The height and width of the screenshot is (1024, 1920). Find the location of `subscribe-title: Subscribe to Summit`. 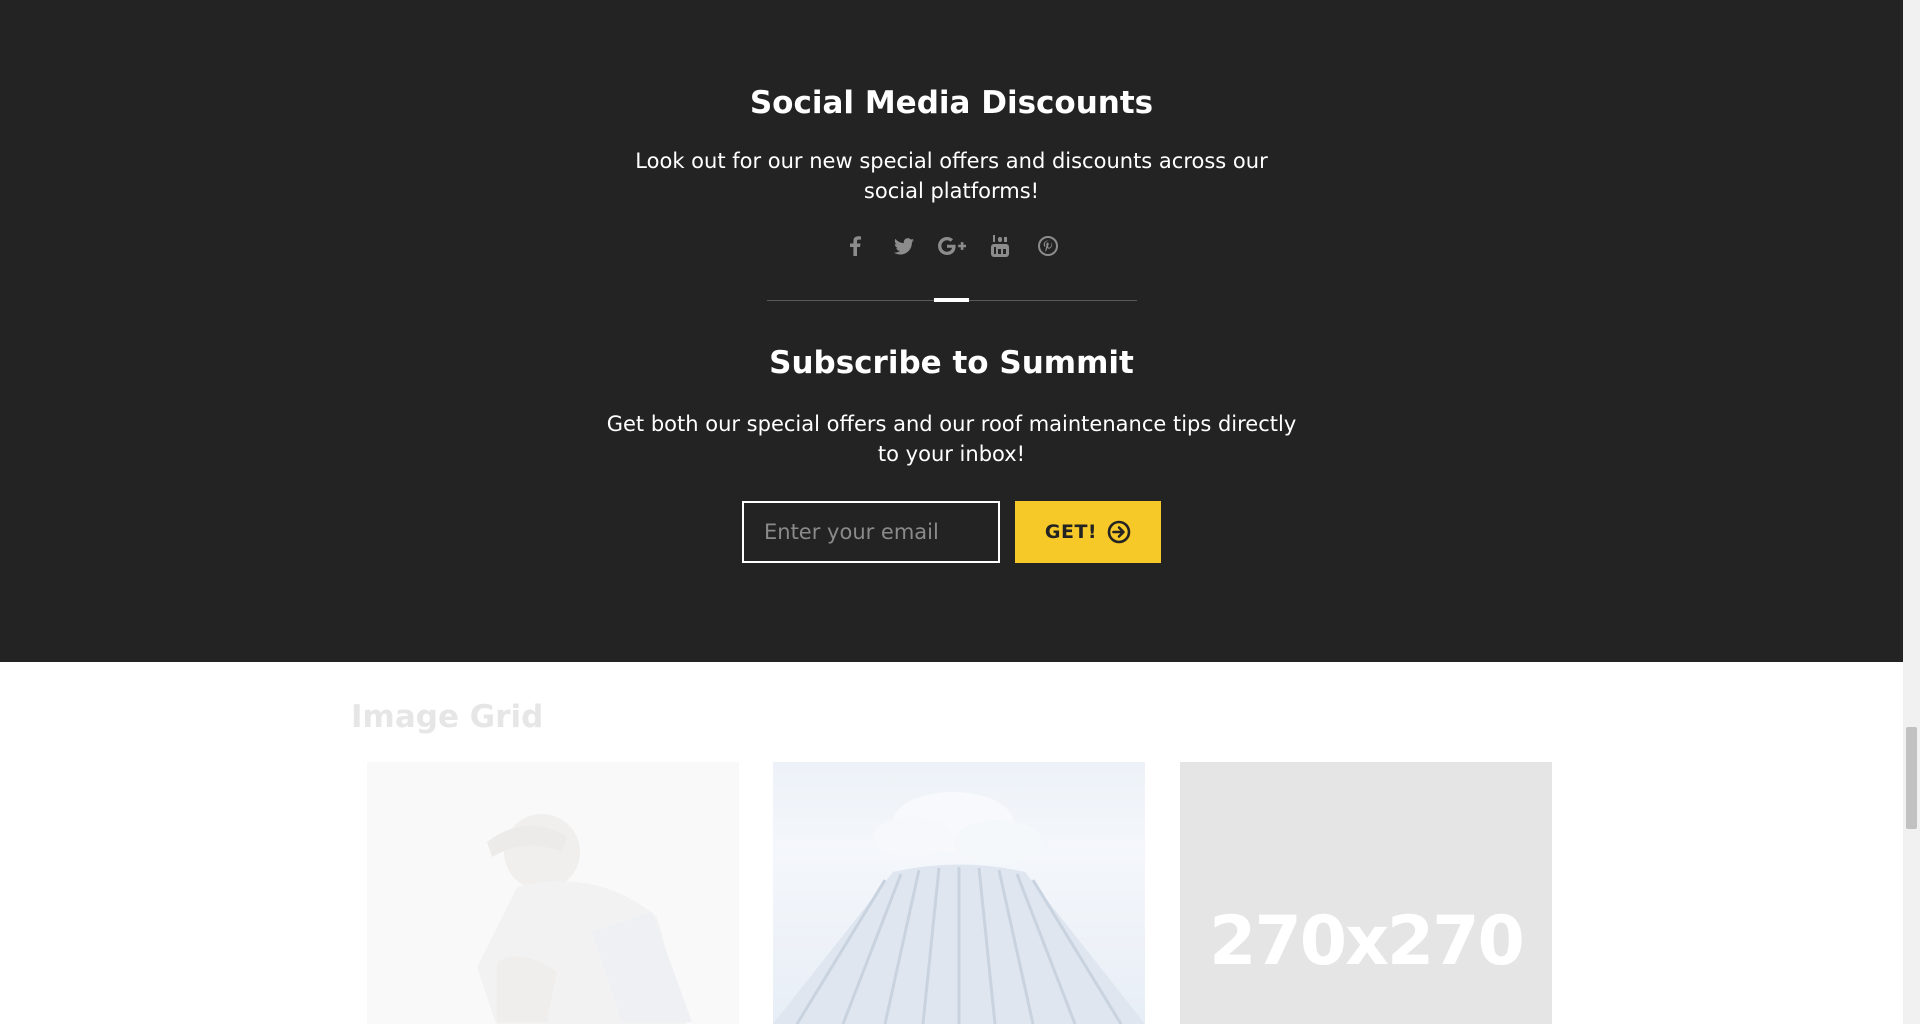

subscribe-title: Subscribe to Summit is located at coordinates (951, 363).